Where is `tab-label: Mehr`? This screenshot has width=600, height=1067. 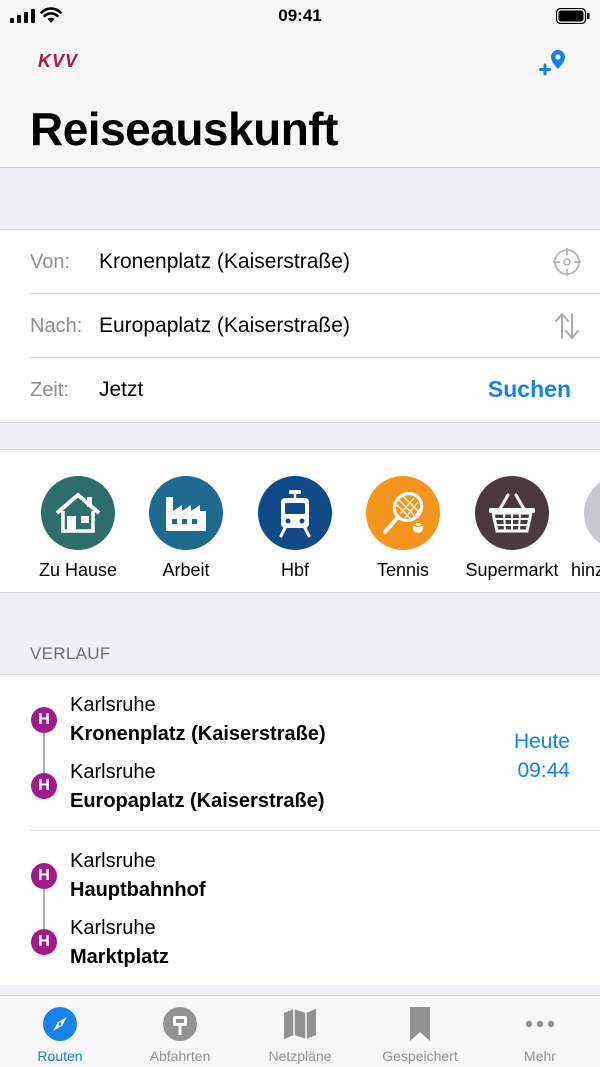 tab-label: Mehr is located at coordinates (540, 1056).